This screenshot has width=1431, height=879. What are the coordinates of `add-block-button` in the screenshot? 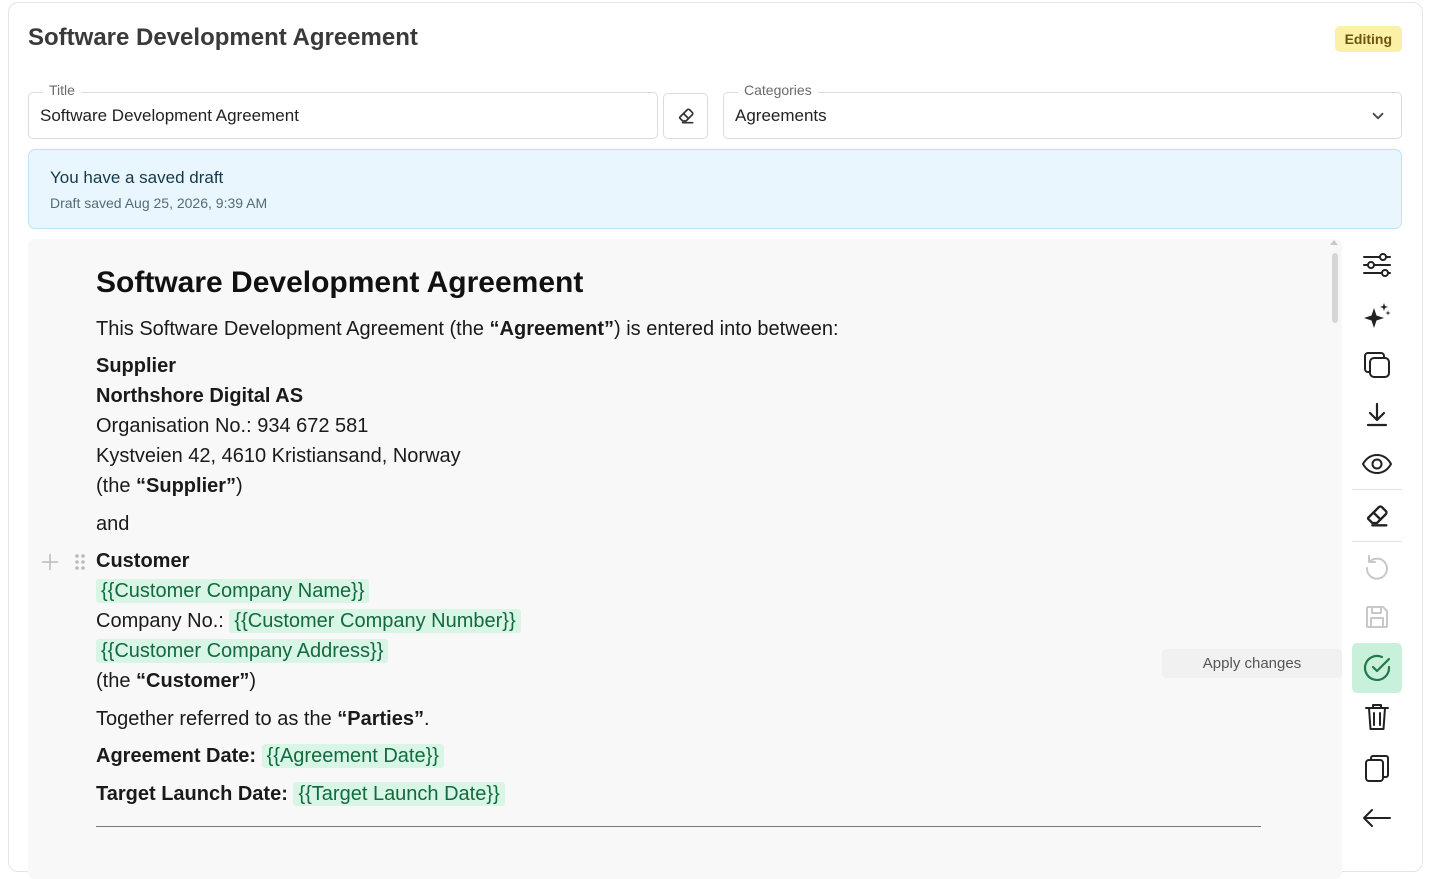 It's located at (50, 564).